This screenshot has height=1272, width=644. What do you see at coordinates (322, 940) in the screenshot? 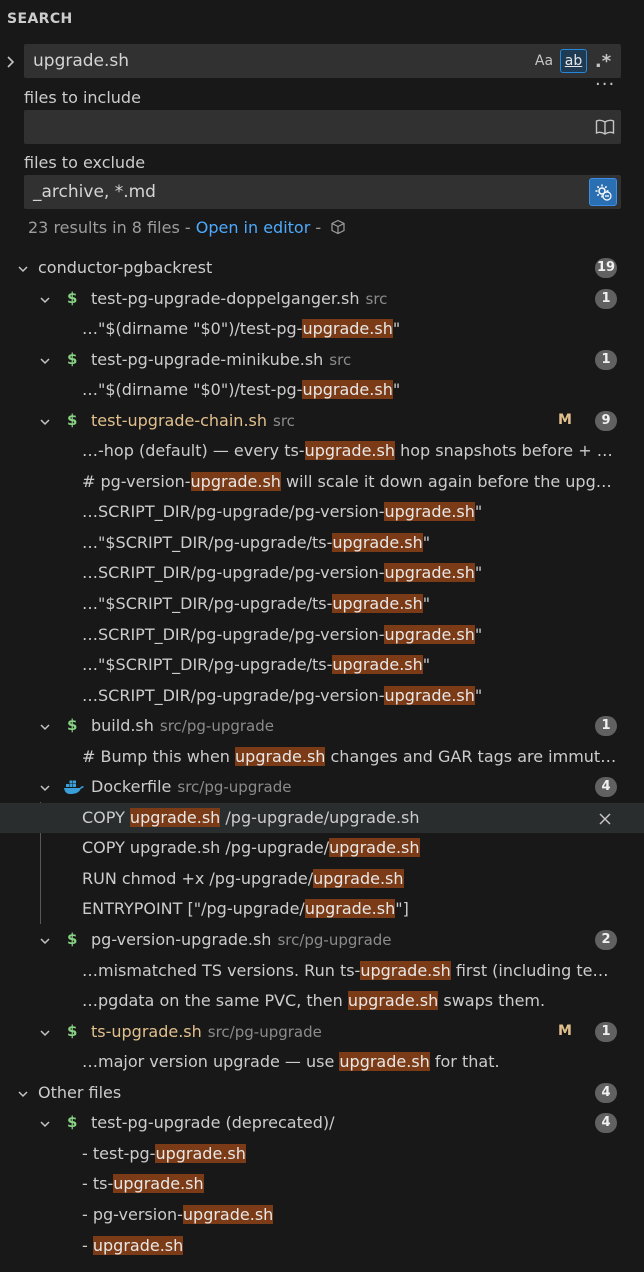
I see `file-row: $ pg-version-upgrade.sh src/pg-upgrade 2` at bounding box center [322, 940].